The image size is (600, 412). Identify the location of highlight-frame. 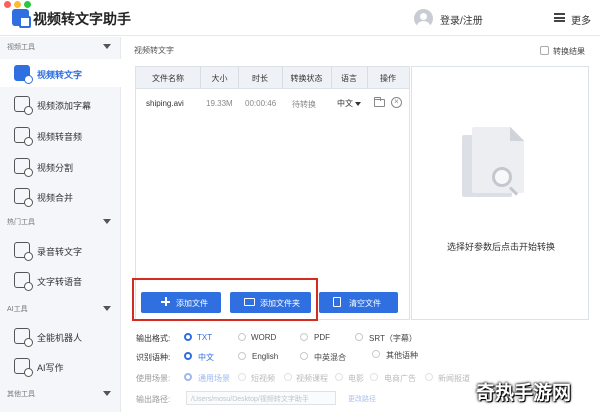
(225, 299).